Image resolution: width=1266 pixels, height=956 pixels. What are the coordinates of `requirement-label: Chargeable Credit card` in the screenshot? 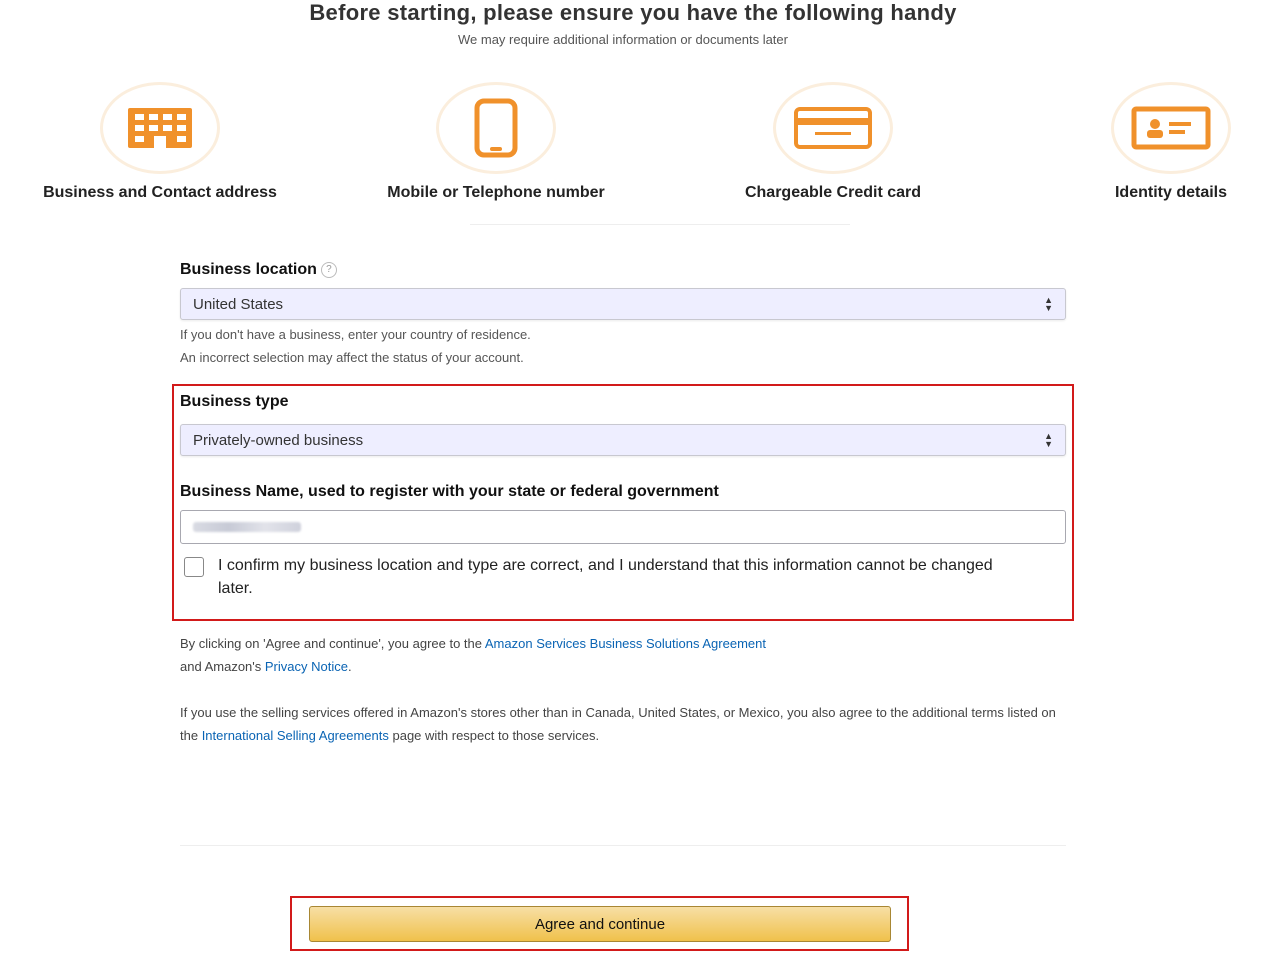 It's located at (833, 192).